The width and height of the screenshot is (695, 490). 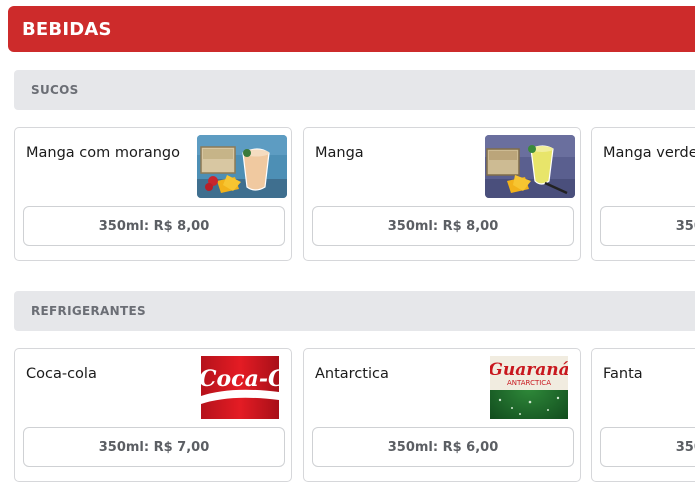 What do you see at coordinates (352, 374) in the screenshot?
I see `menu-item-name: Antarctica` at bounding box center [352, 374].